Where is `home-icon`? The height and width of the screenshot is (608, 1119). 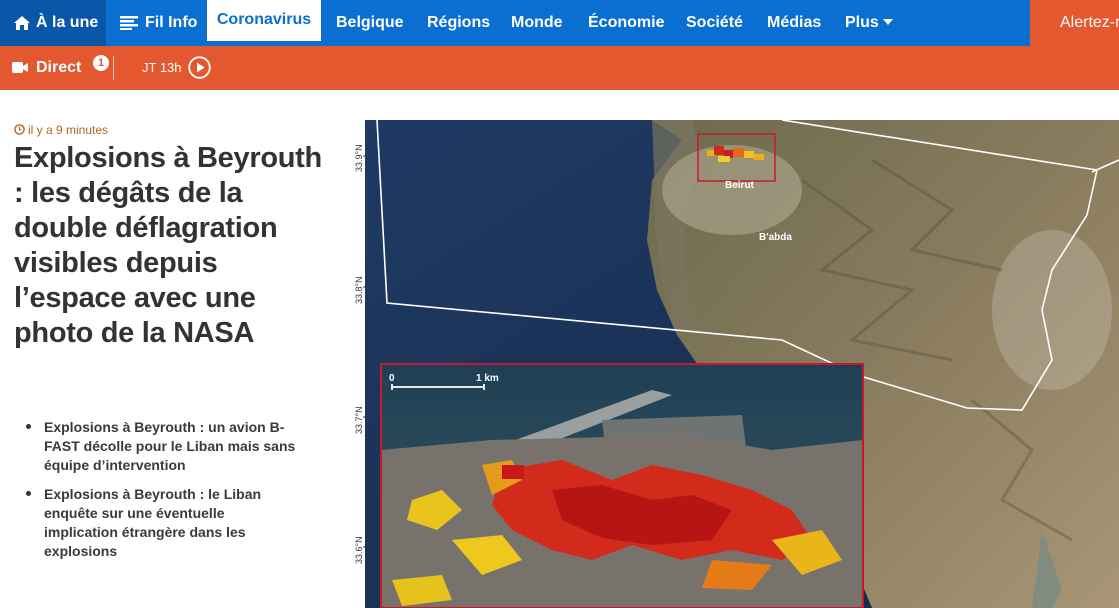
home-icon is located at coordinates (22, 23).